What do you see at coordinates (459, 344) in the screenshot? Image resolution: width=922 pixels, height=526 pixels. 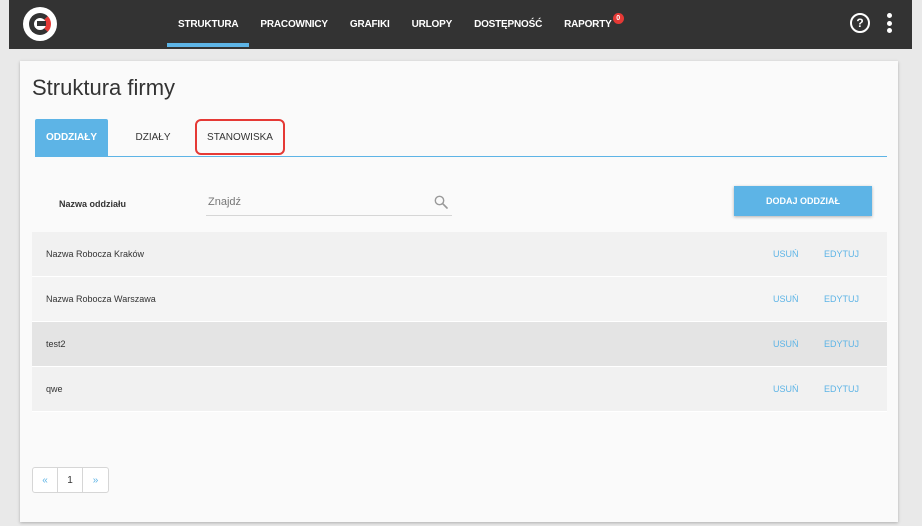 I see `table-row: test2 USUŃ EDYTUJ` at bounding box center [459, 344].